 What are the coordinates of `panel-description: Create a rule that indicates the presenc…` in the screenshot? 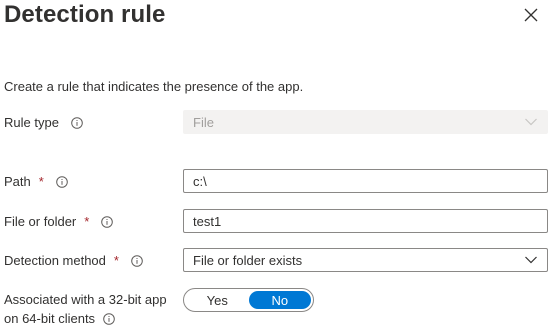 It's located at (154, 86).